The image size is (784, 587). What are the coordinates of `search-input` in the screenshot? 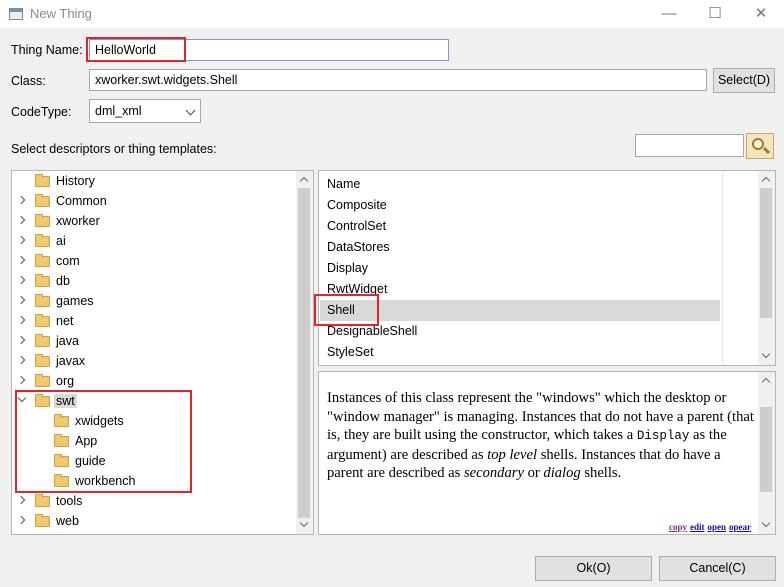 It's located at (689, 145).